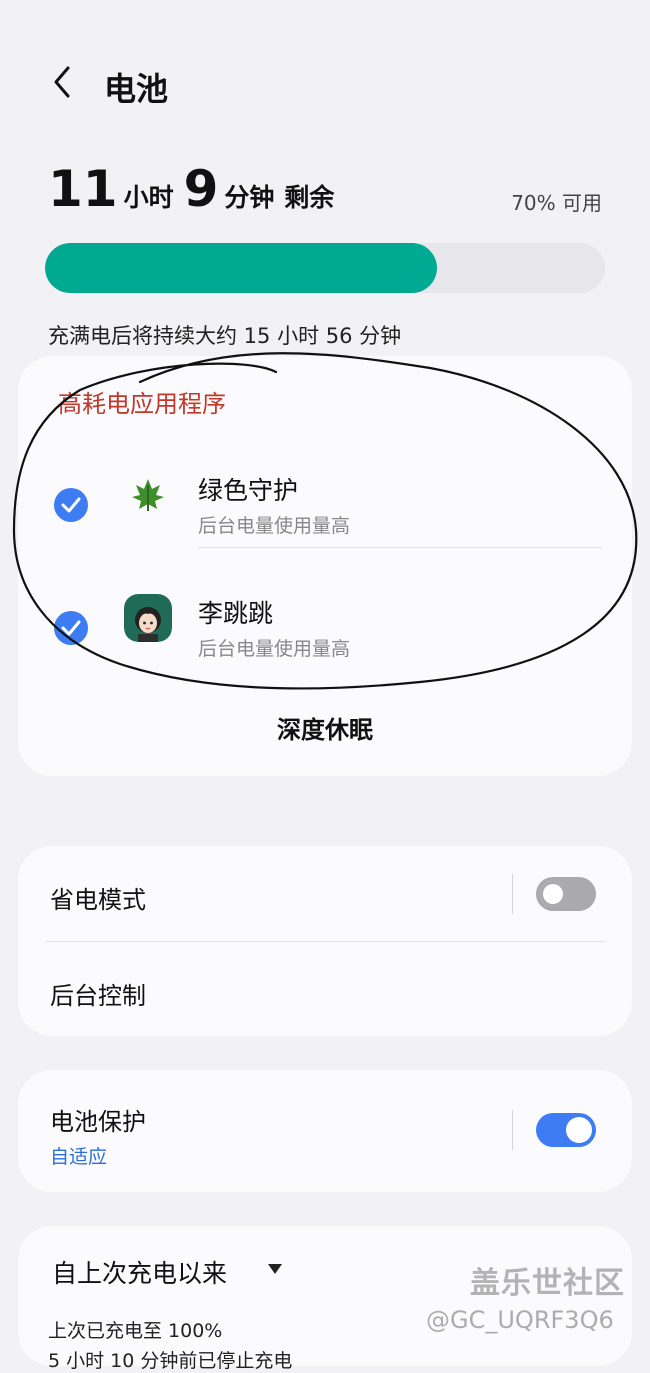 The image size is (650, 1373). I want to click on back-button, so click(64, 82).